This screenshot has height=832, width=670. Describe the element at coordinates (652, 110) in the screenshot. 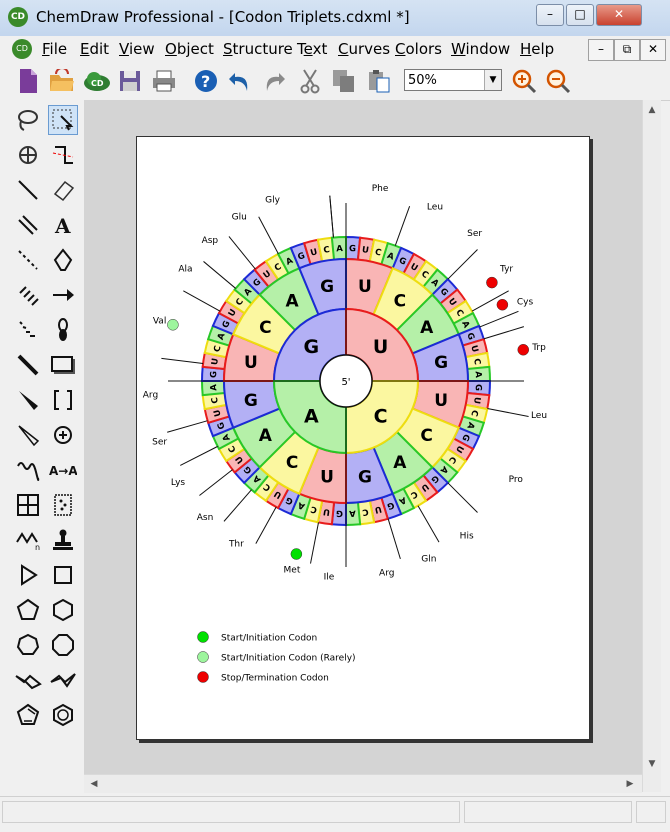

I see `scroll-up-arrow-icon: ▲` at that location.